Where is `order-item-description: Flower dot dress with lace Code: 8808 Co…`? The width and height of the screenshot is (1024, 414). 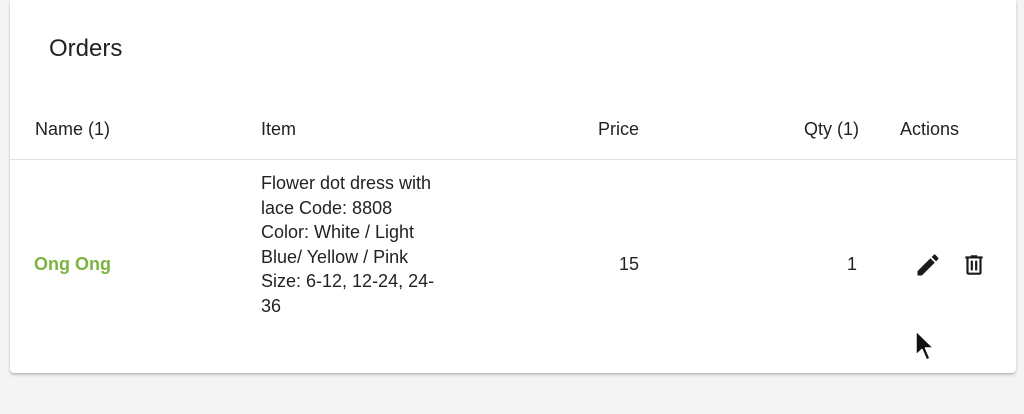
order-item-description: Flower dot dress with lace Code: 8808 Co… is located at coordinates (348, 244).